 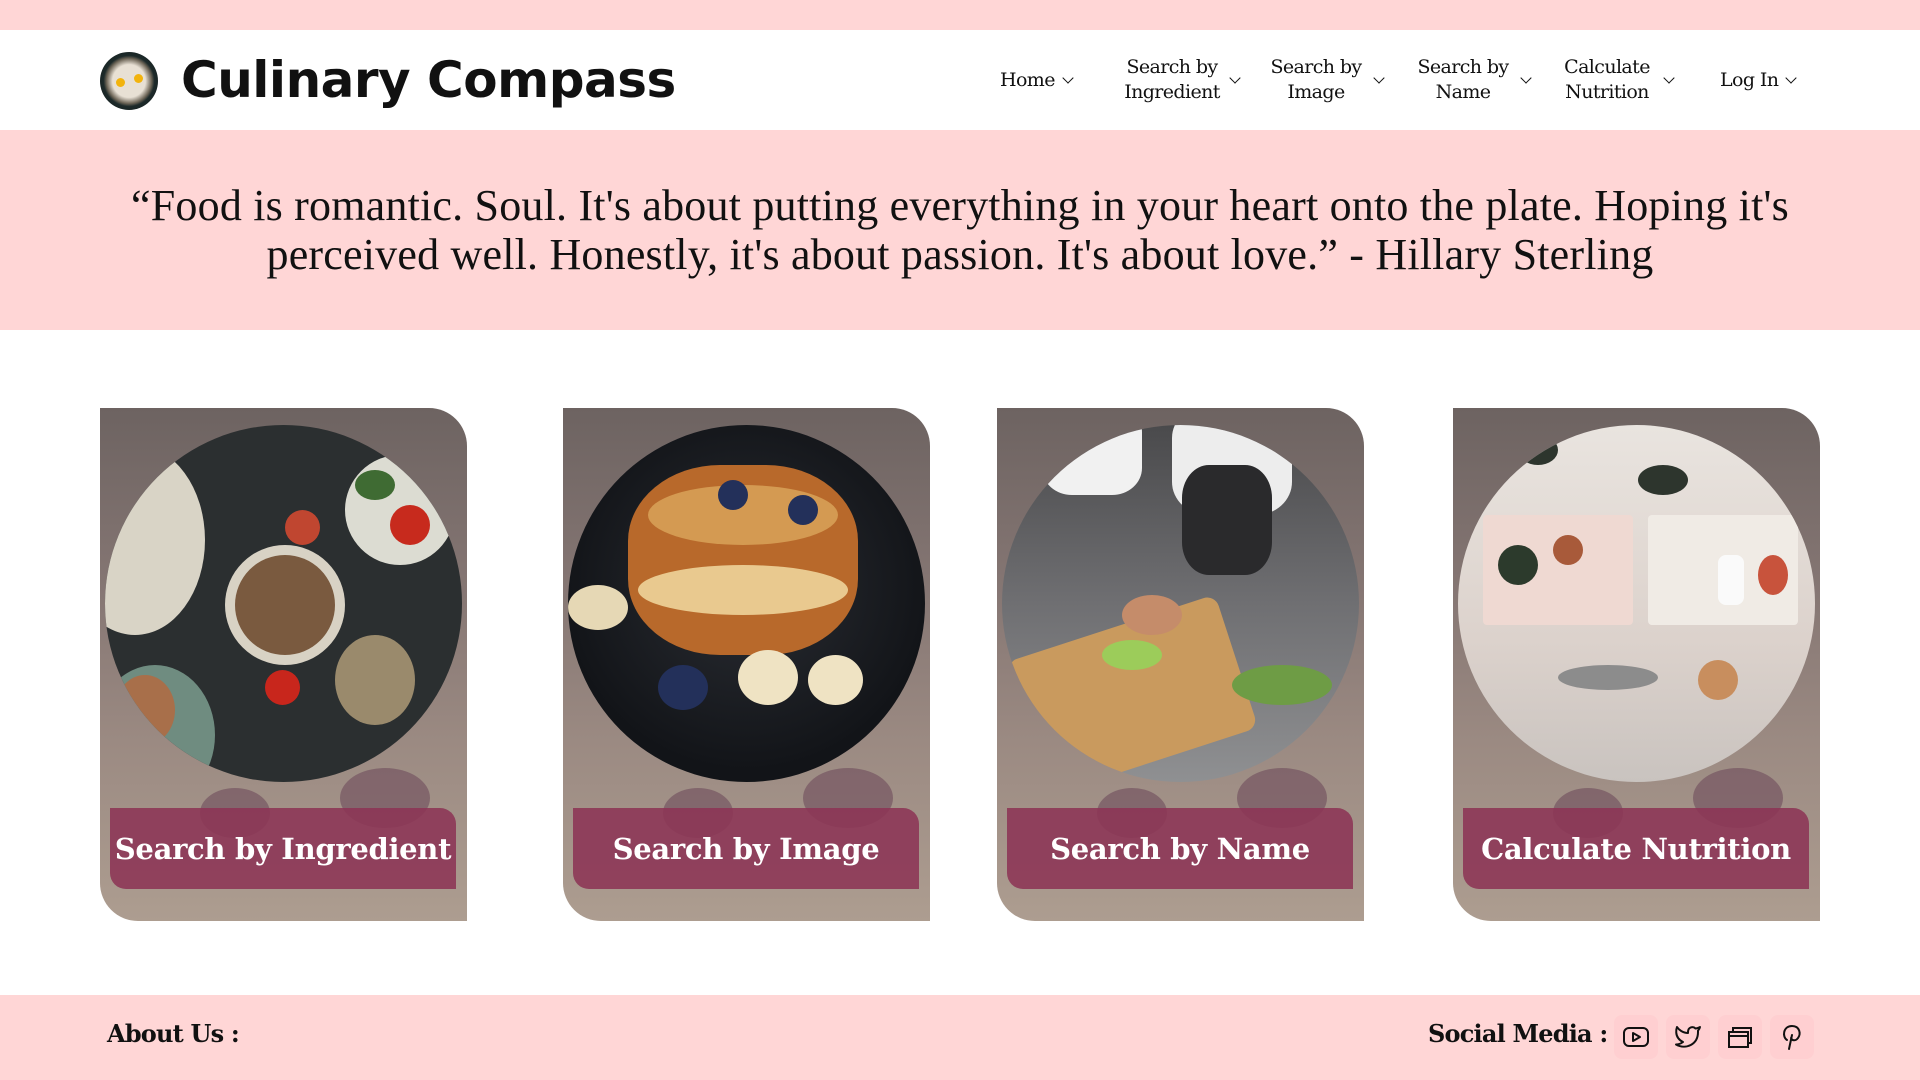 I want to click on card-calculate-nutrition: Calculate Nutrition, so click(x=1636, y=664).